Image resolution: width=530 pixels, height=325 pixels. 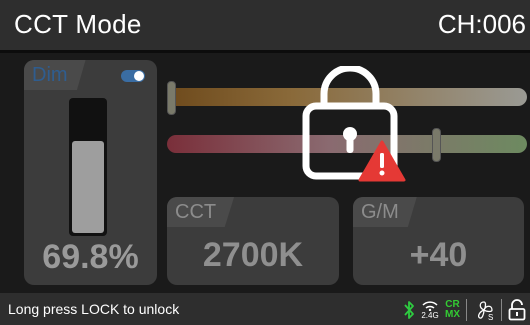 I want to click on dimmer-tab: Dim, so click(x=55, y=75).